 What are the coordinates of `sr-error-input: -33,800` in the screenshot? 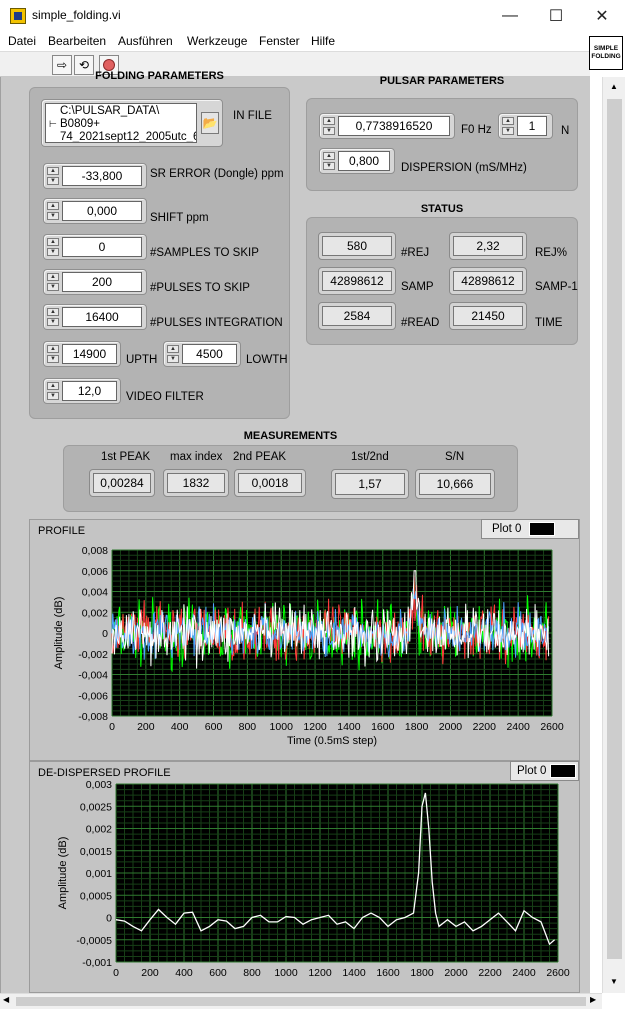 It's located at (102, 176).